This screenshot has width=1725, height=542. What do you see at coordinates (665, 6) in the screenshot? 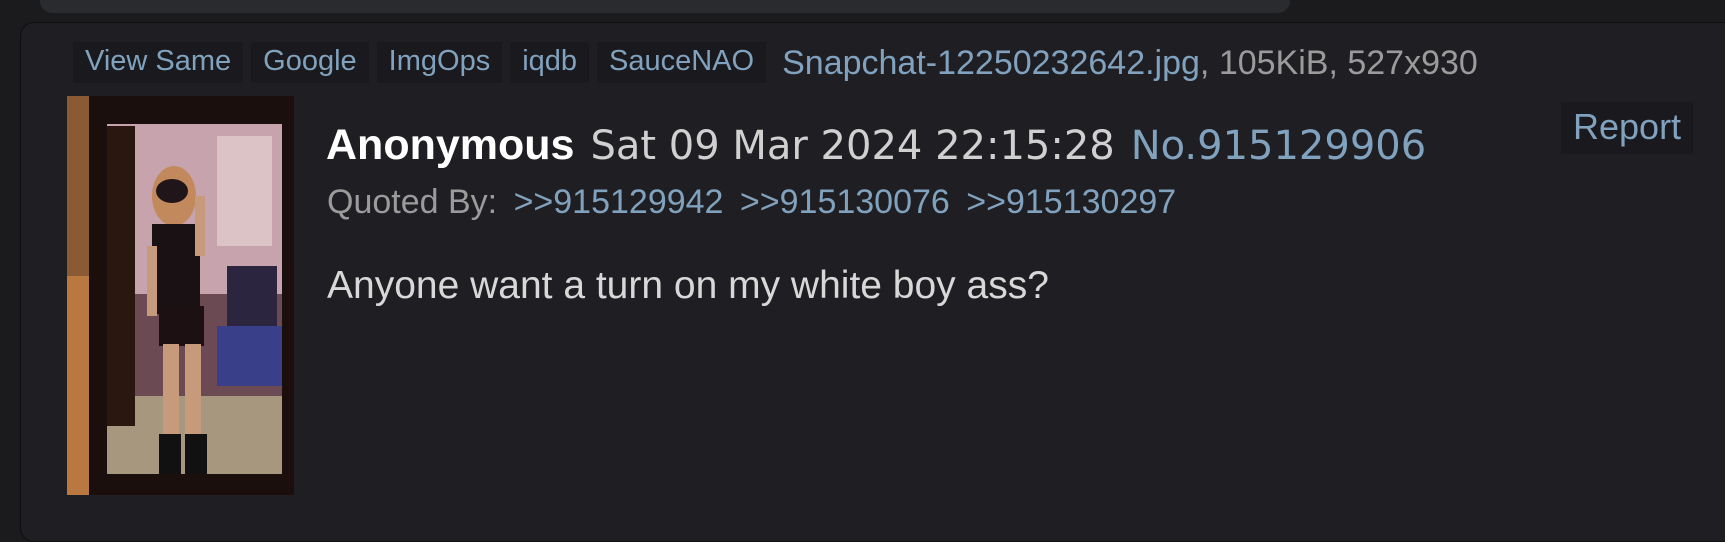
I see `top-bar` at bounding box center [665, 6].